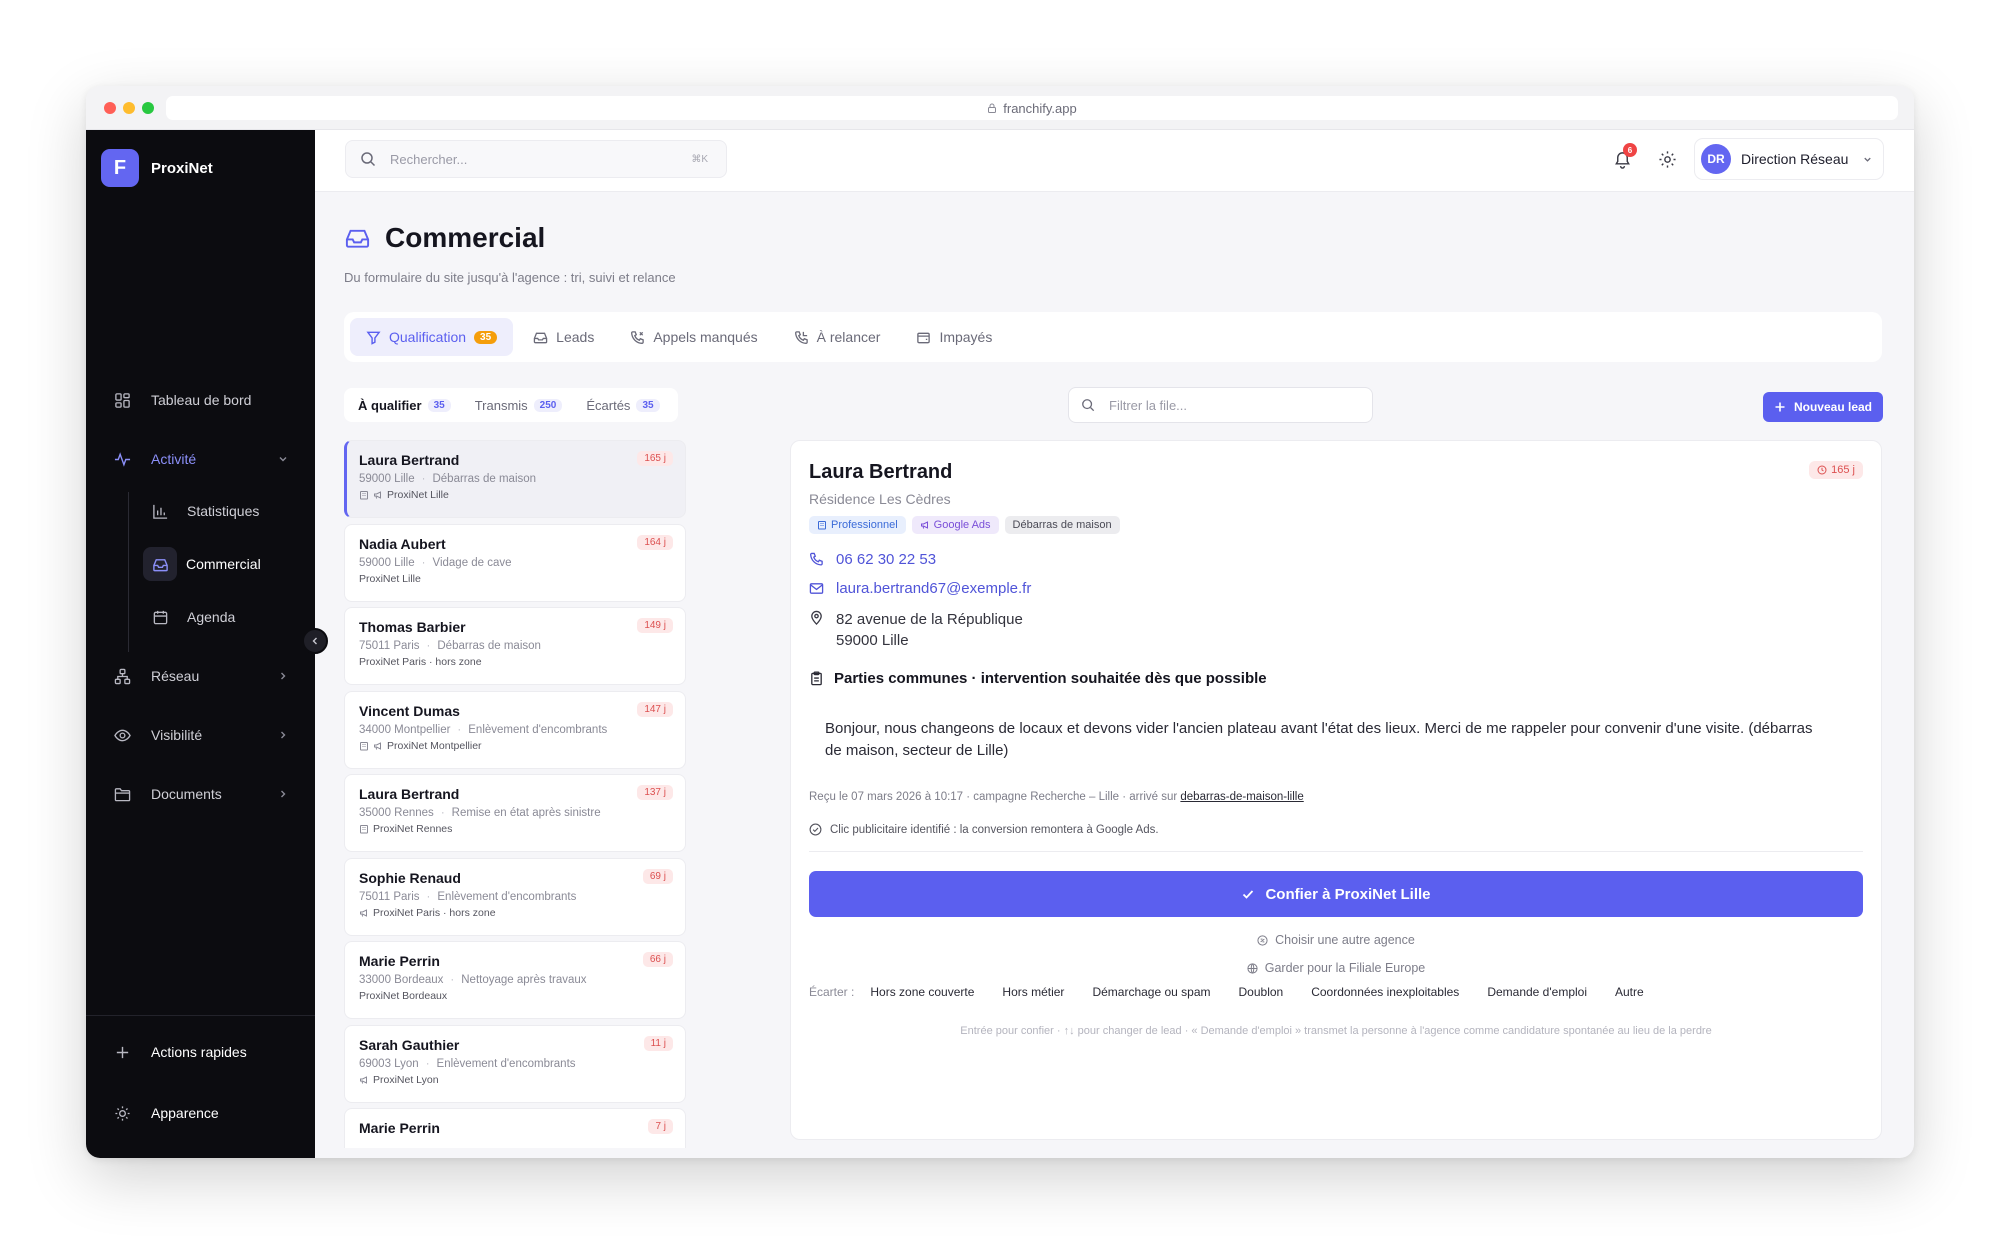 The width and height of the screenshot is (2000, 1244). Describe the element at coordinates (657, 876) in the screenshot. I see `age-badge: 69 j` at that location.